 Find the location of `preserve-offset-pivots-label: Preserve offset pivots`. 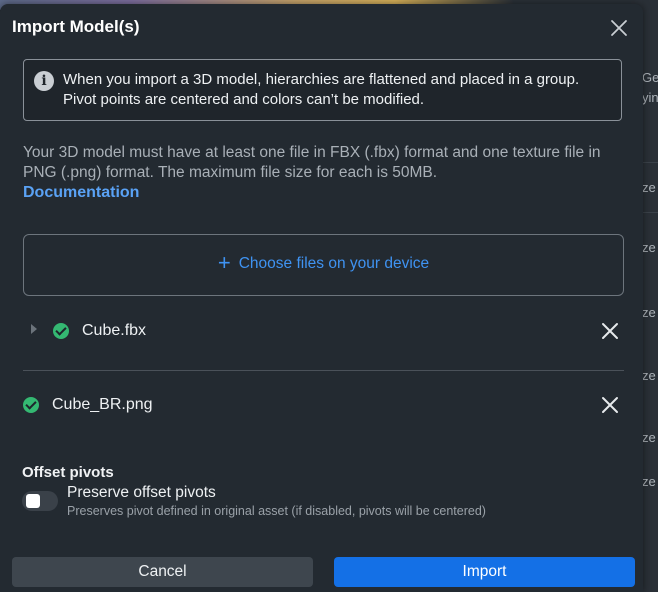

preserve-offset-pivots-label: Preserve offset pivots is located at coordinates (141, 492).